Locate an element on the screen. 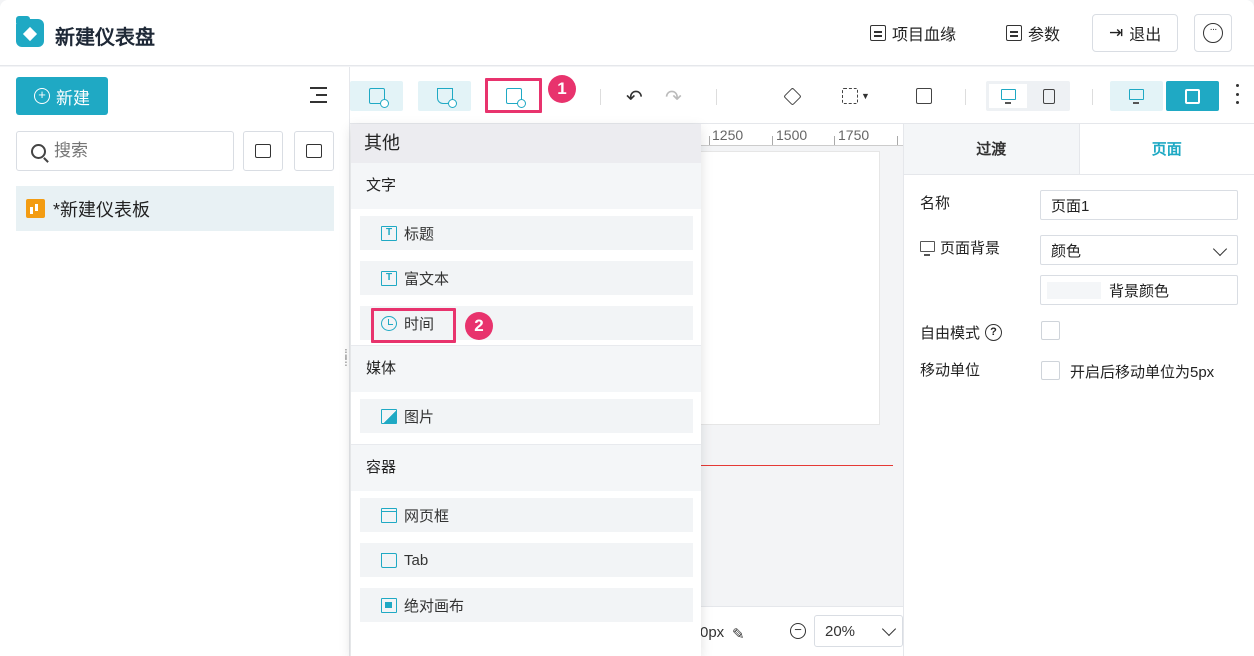 This screenshot has width=1254, height=656. section-media: 媒体 is located at coordinates (526, 369).